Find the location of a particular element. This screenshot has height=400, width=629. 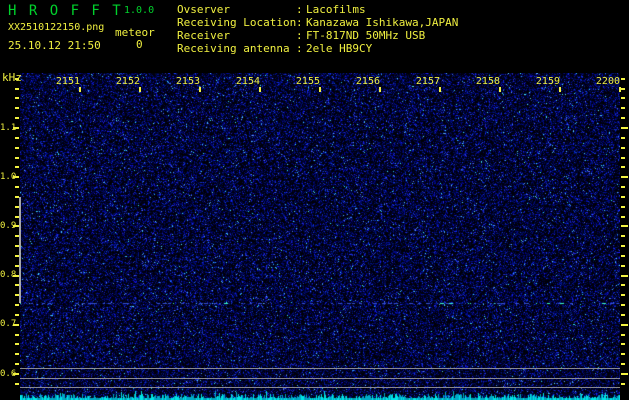

info-row: Receiving antenna:2ele HB9CY is located at coordinates (317, 48).